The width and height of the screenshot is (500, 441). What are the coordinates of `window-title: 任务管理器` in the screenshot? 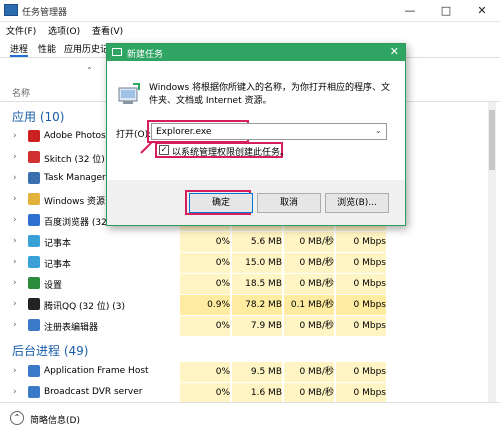 It's located at (45, 13).